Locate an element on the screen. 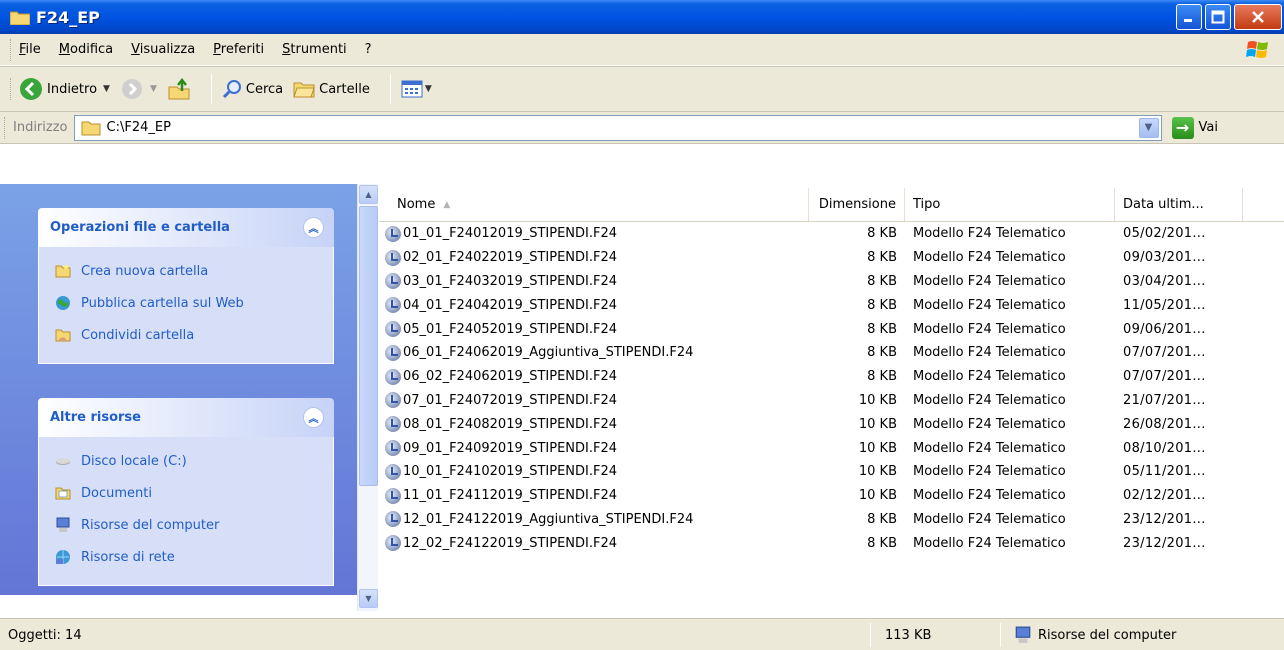 The height and width of the screenshot is (650, 1284). file-name-cell: 01_01_F24012019_STIPENDI.F24 is located at coordinates (594, 233).